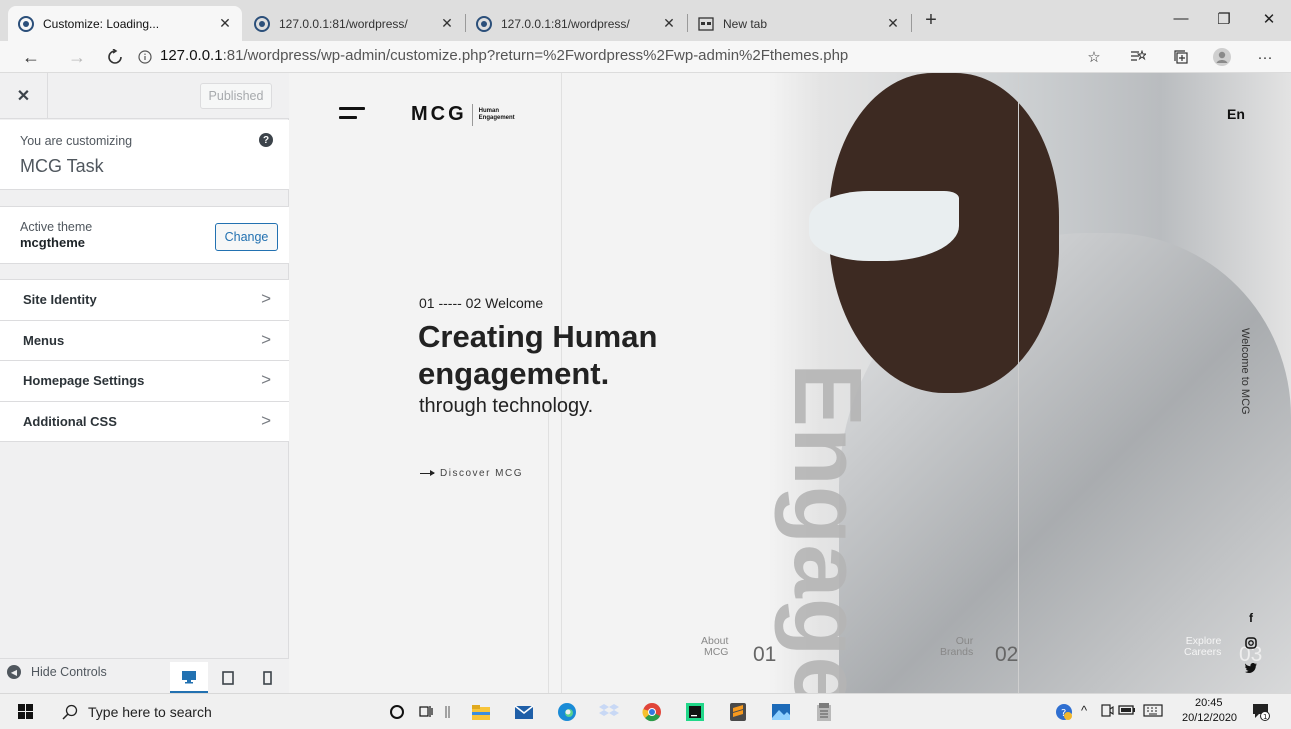  What do you see at coordinates (1181, 18) in the screenshot?
I see `minimize-icon: —` at bounding box center [1181, 18].